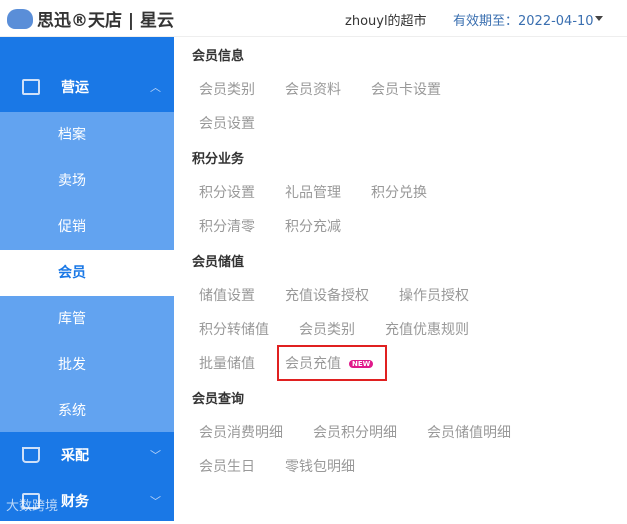  Describe the element at coordinates (20, 18) in the screenshot. I see `cloud-cart-icon` at that location.